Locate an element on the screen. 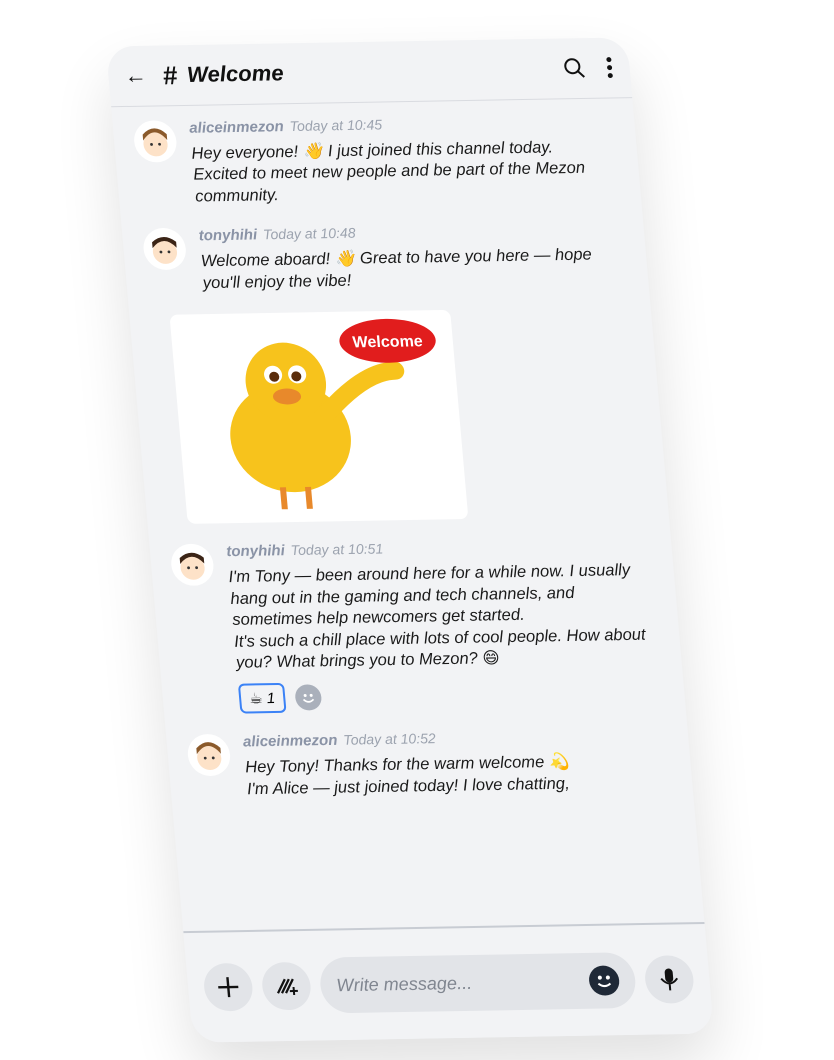 The width and height of the screenshot is (834, 1060). timestamp: Today at 10:52 is located at coordinates (389, 739).